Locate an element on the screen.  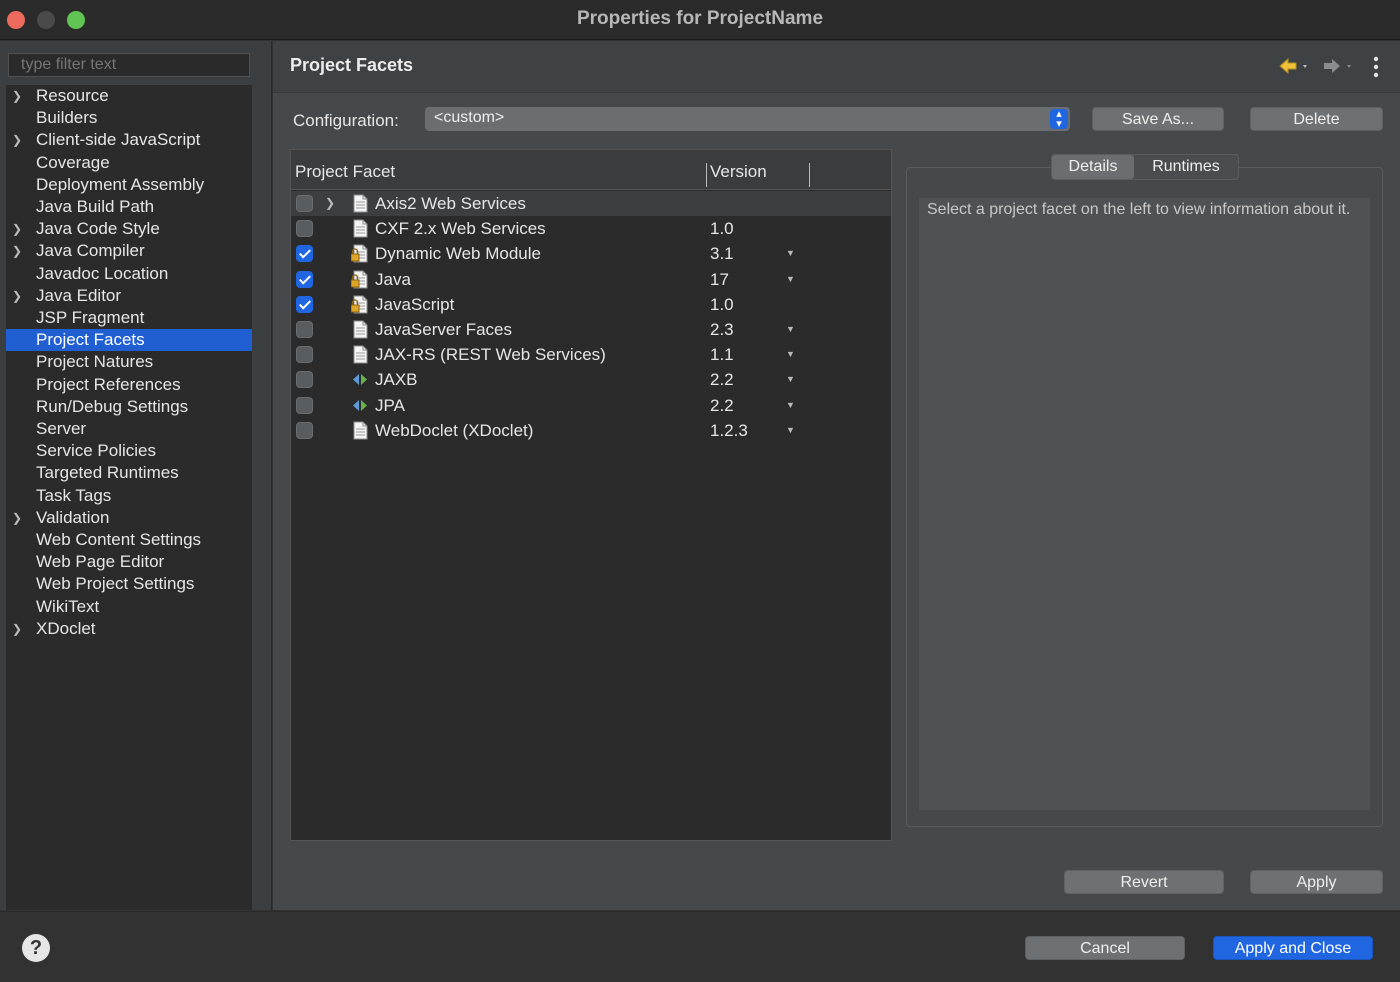
tree-item: ❯ Validation is located at coordinates (129, 518).